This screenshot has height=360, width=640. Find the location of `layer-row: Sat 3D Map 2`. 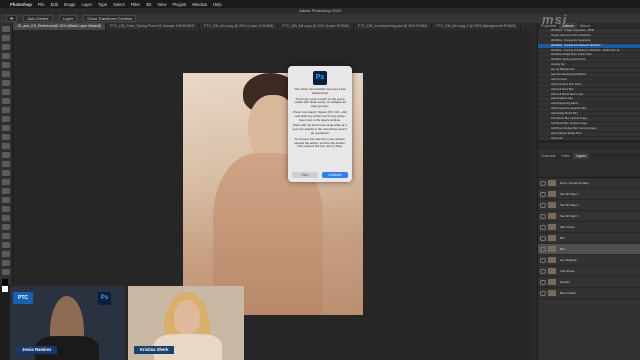

layer-row: Sat 3D Map 2 is located at coordinates (589, 205).